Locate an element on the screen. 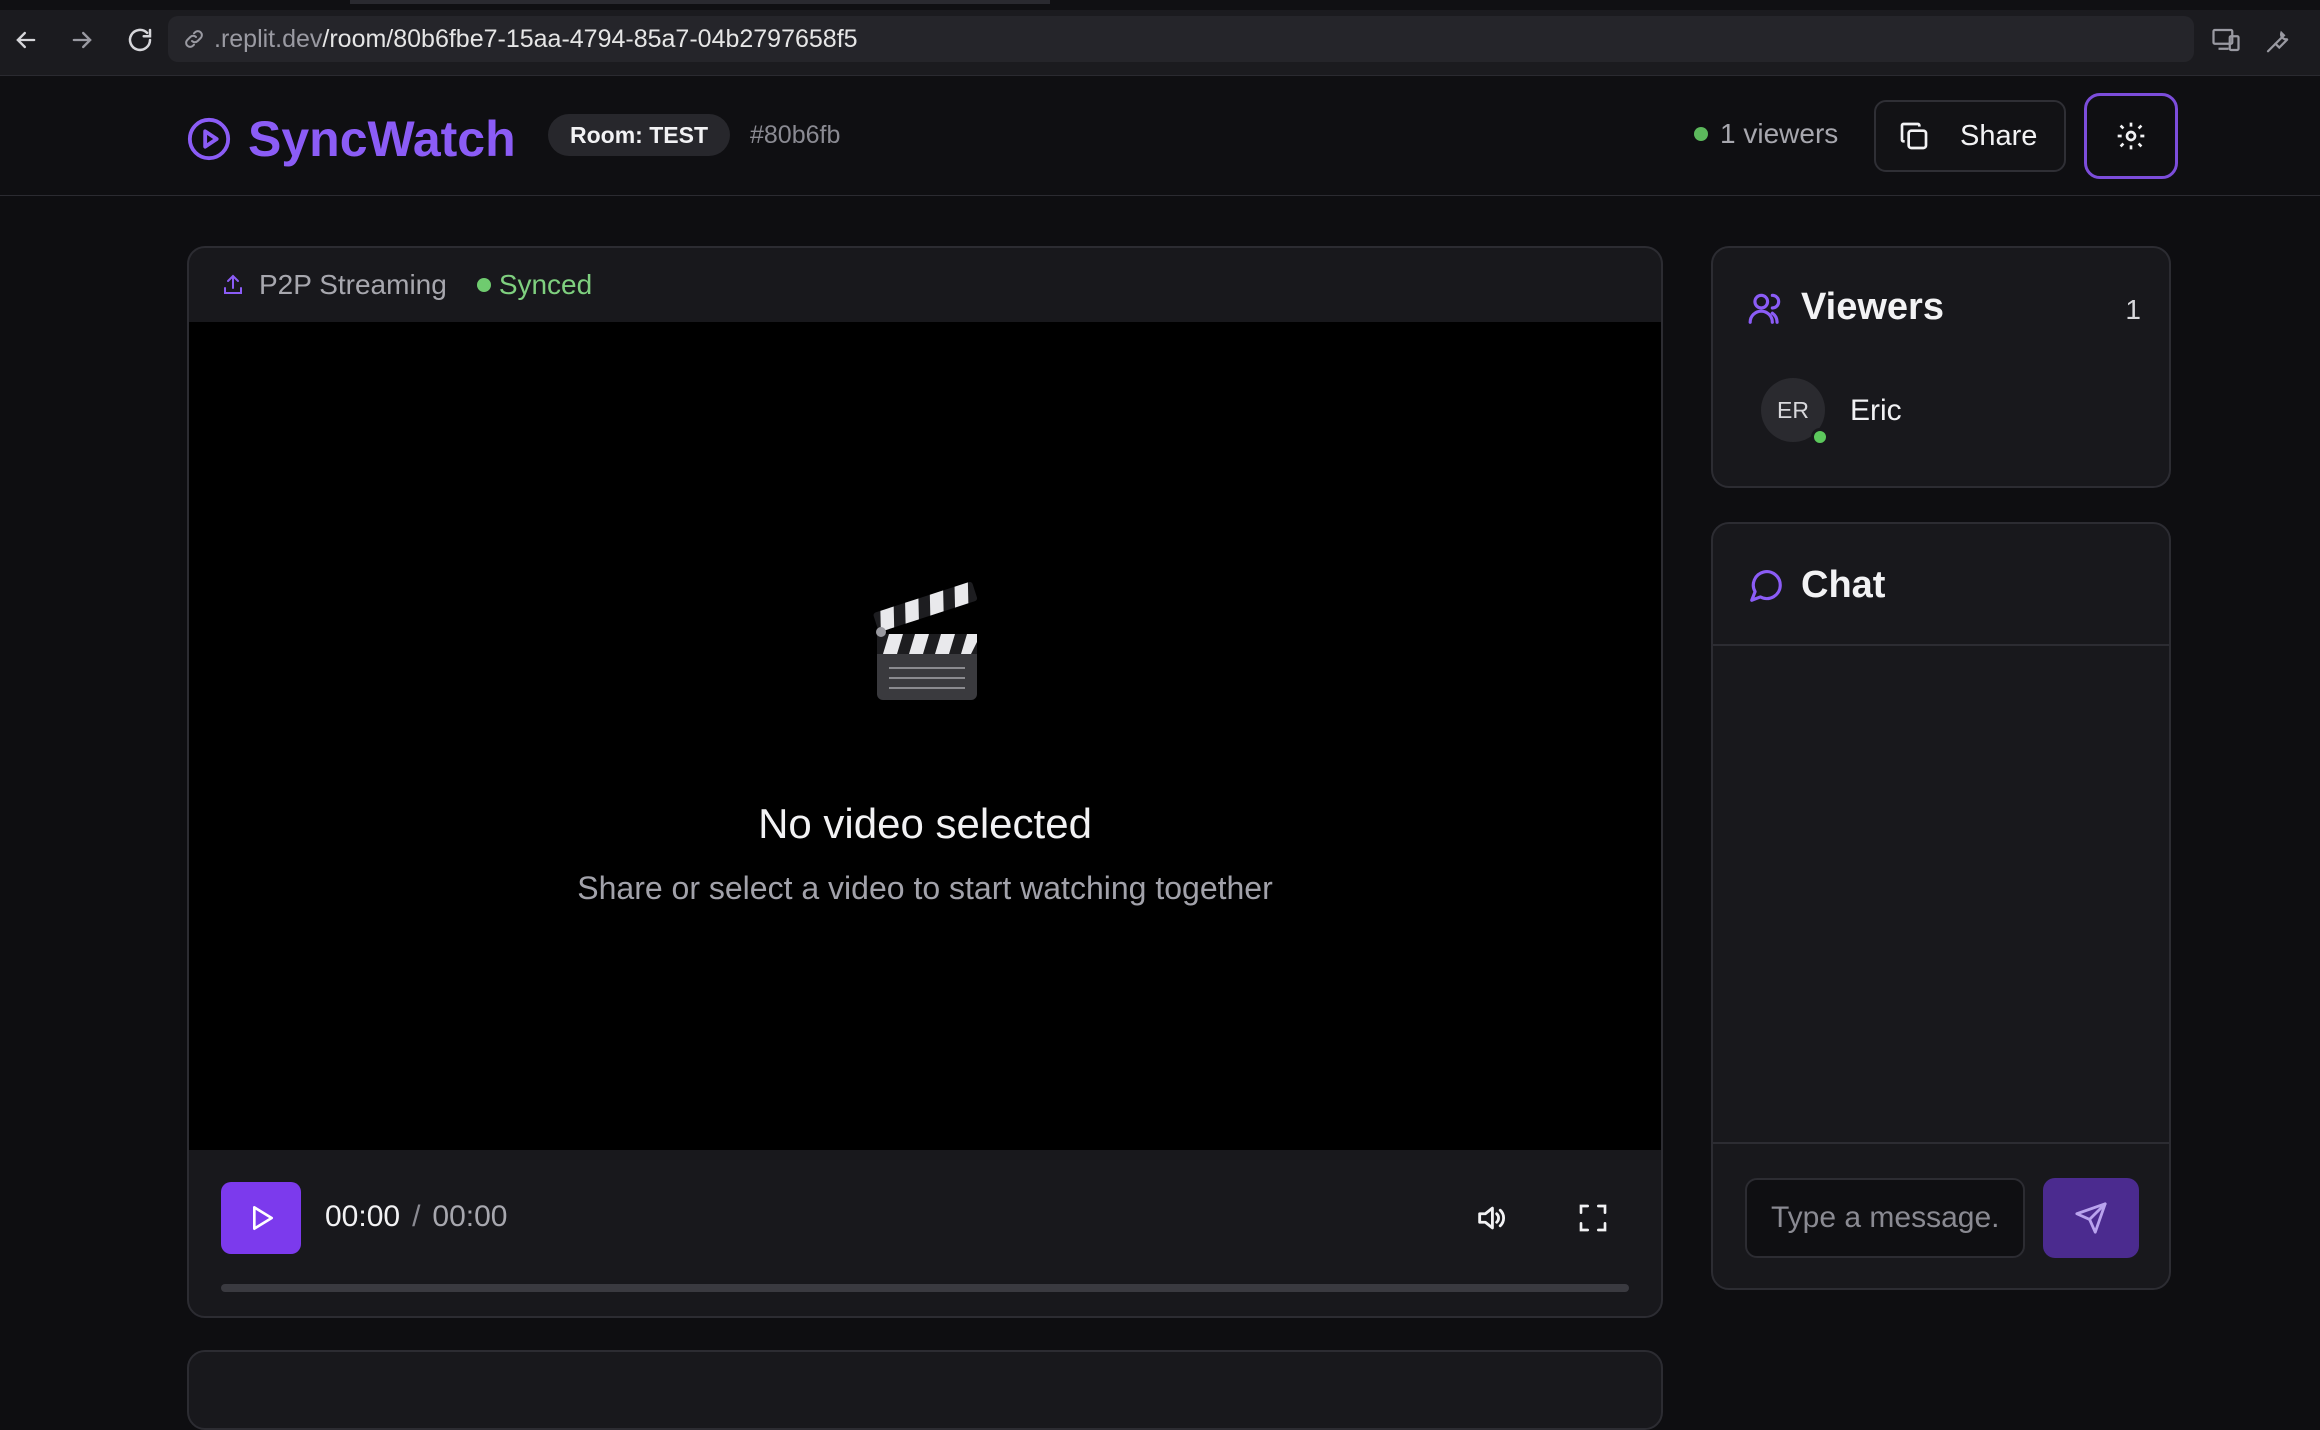 The image size is (2320, 1430). play-icon is located at coordinates (263, 1218).